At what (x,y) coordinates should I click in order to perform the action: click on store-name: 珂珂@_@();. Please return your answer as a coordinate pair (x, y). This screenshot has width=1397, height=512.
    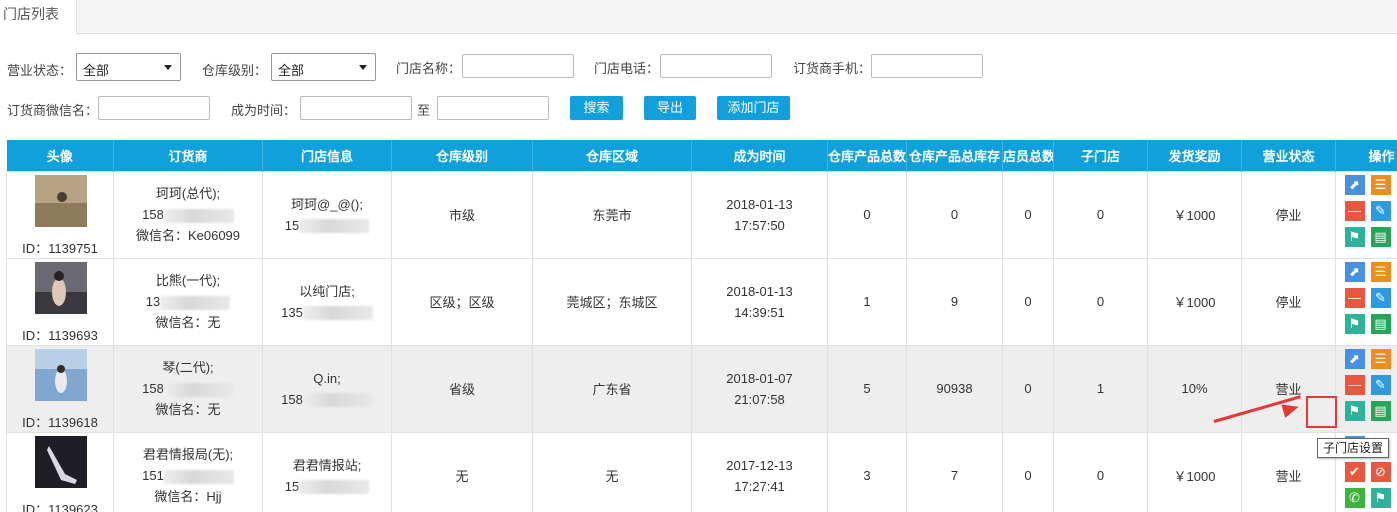
    Looking at the image, I should click on (327, 204).